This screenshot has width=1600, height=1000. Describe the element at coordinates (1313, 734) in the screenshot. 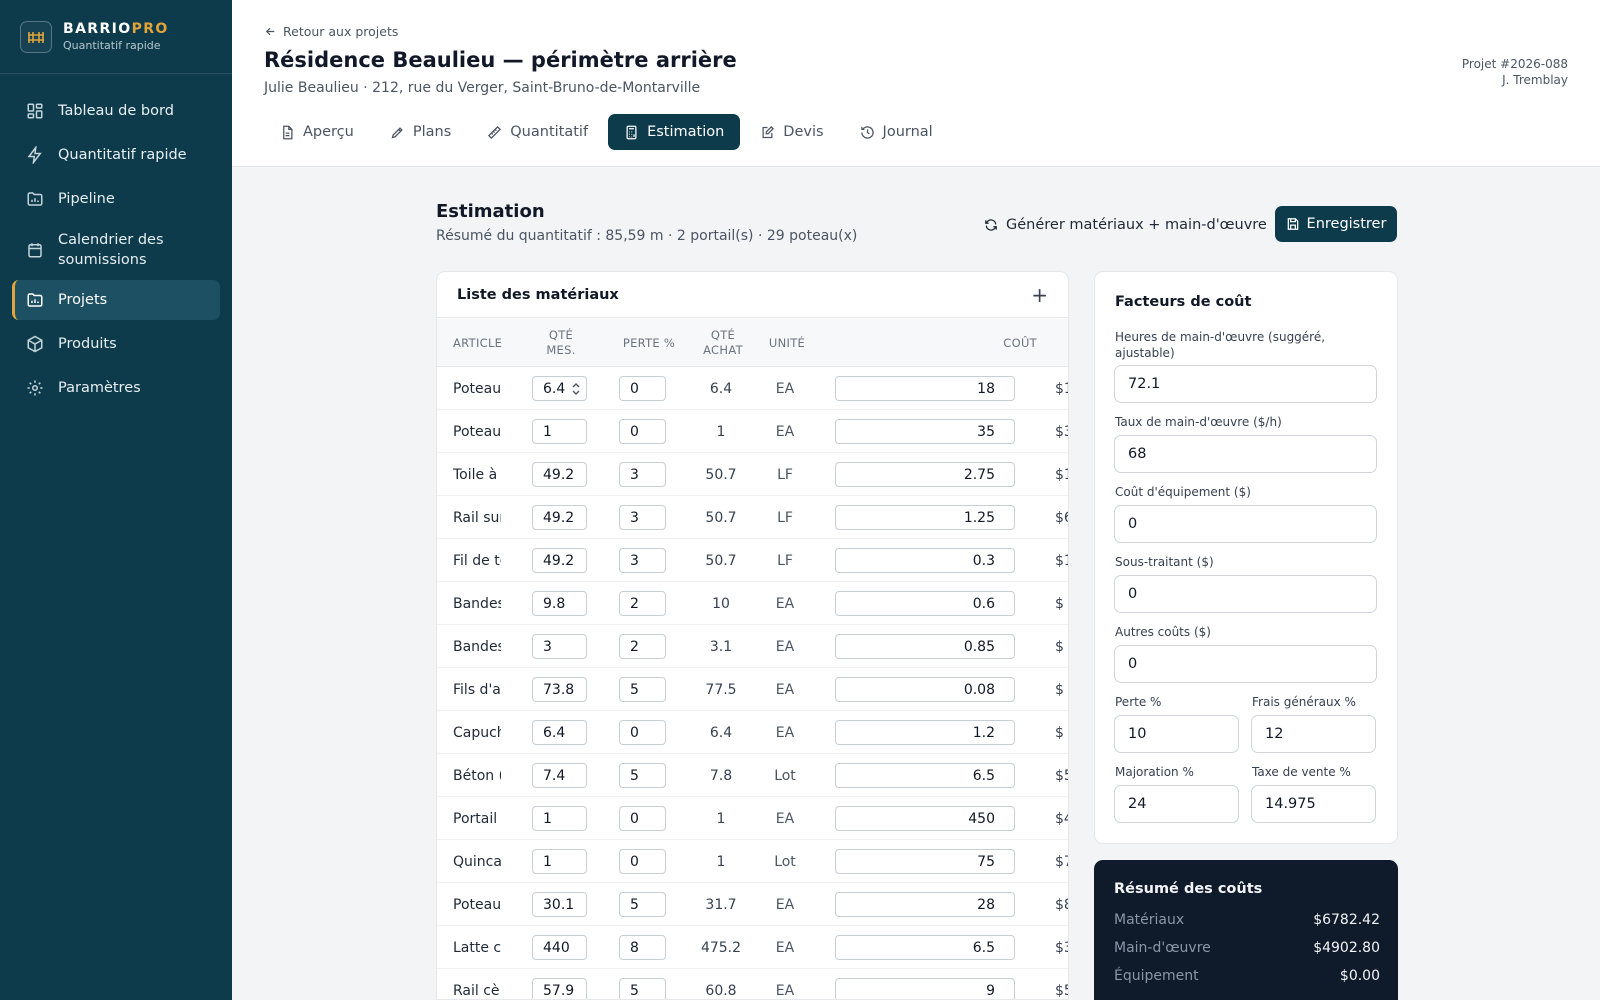

I see `overhead-input: 12` at that location.